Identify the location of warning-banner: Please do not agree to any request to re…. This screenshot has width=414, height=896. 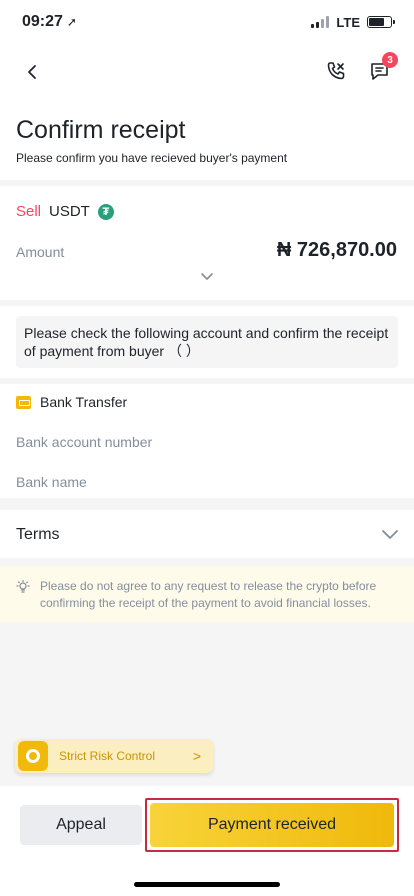
(207, 594).